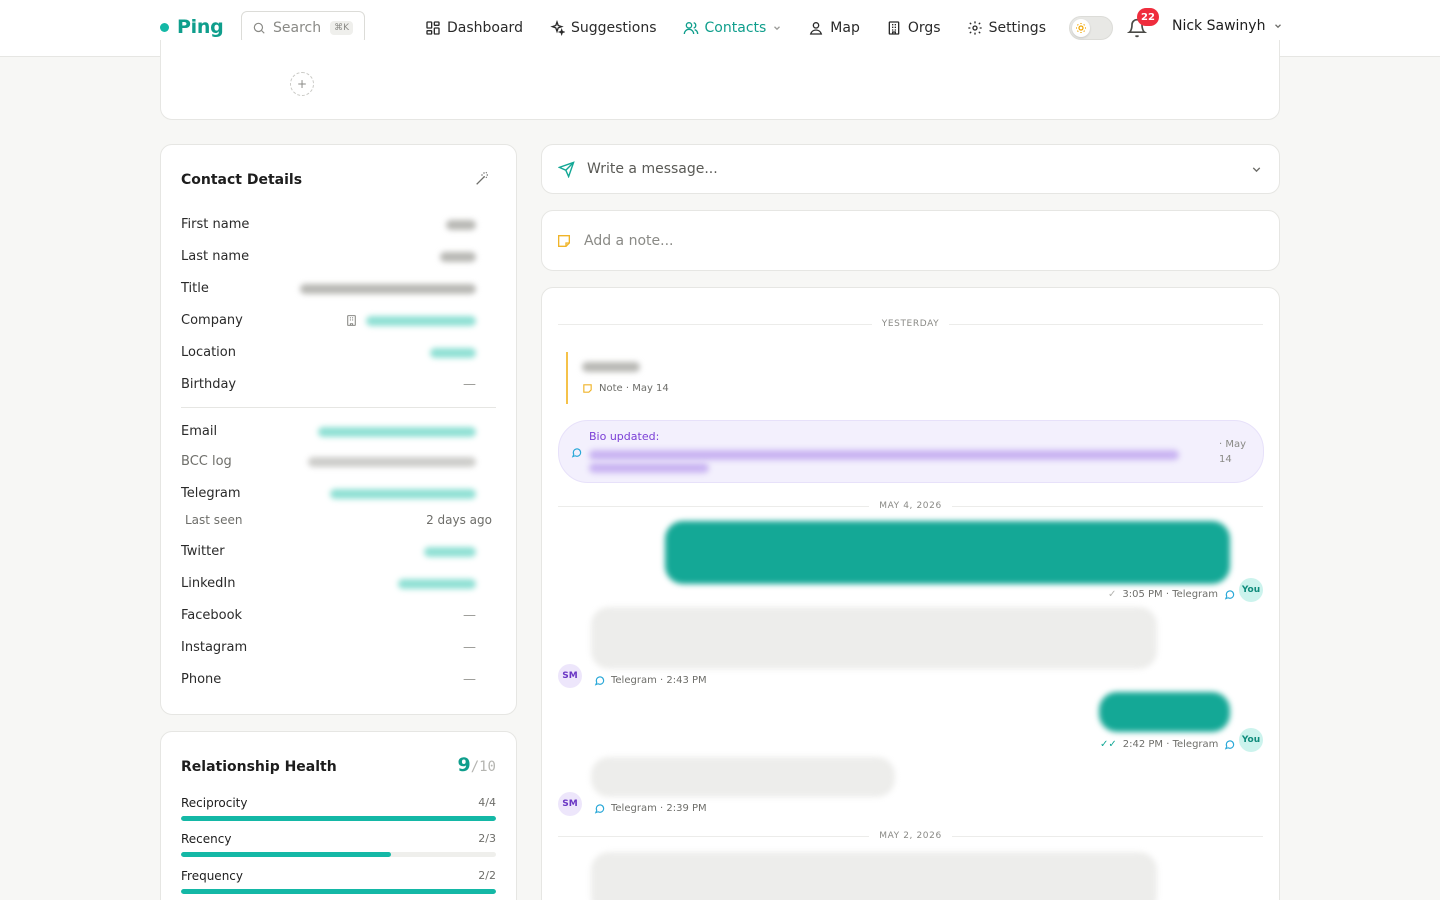 This screenshot has height=900, width=1440. I want to click on avatar: You, so click(1251, 590).